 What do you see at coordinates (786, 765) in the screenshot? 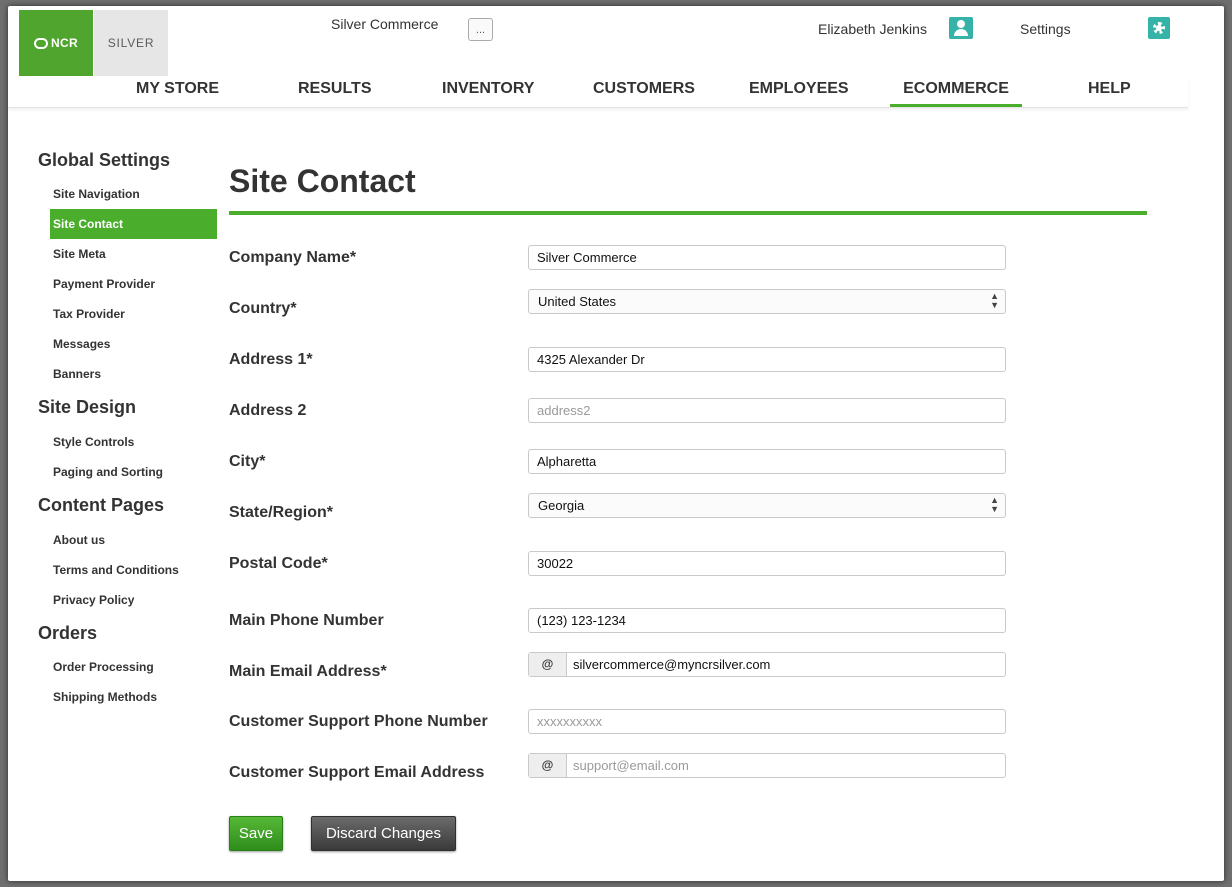
I see `support-email-input` at bounding box center [786, 765].